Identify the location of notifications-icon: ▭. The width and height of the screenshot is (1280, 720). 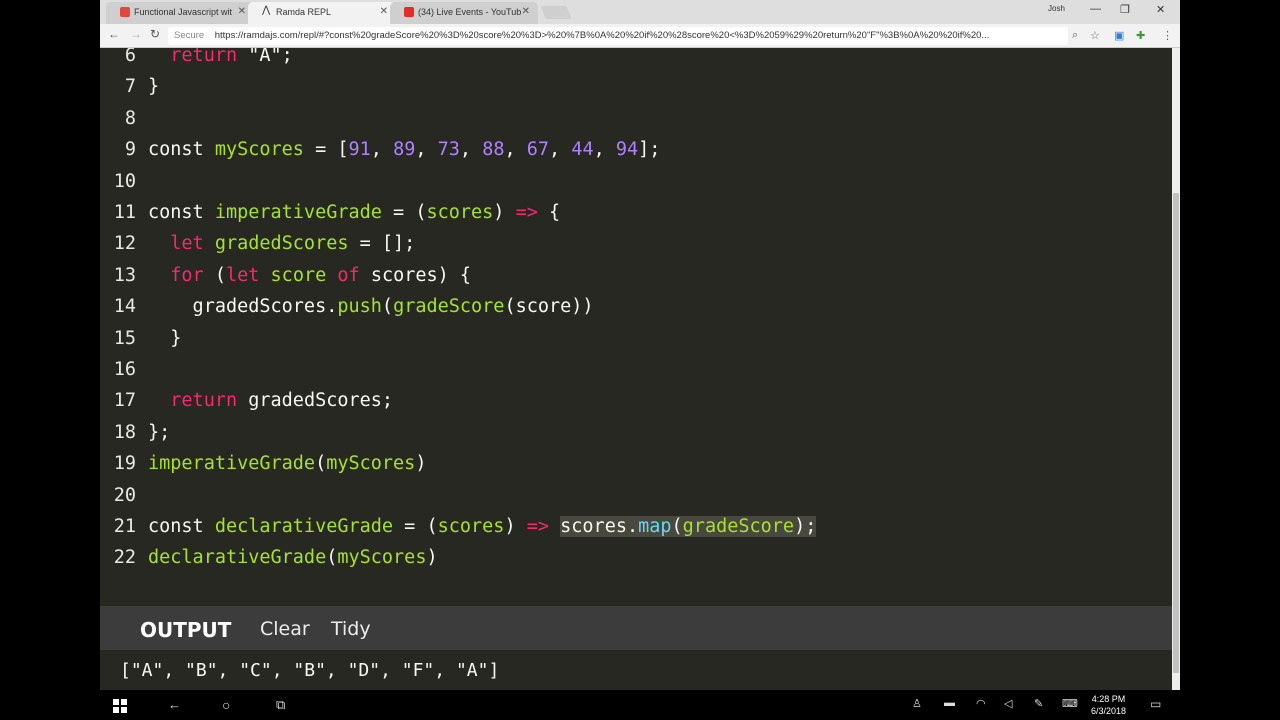
(1155, 704).